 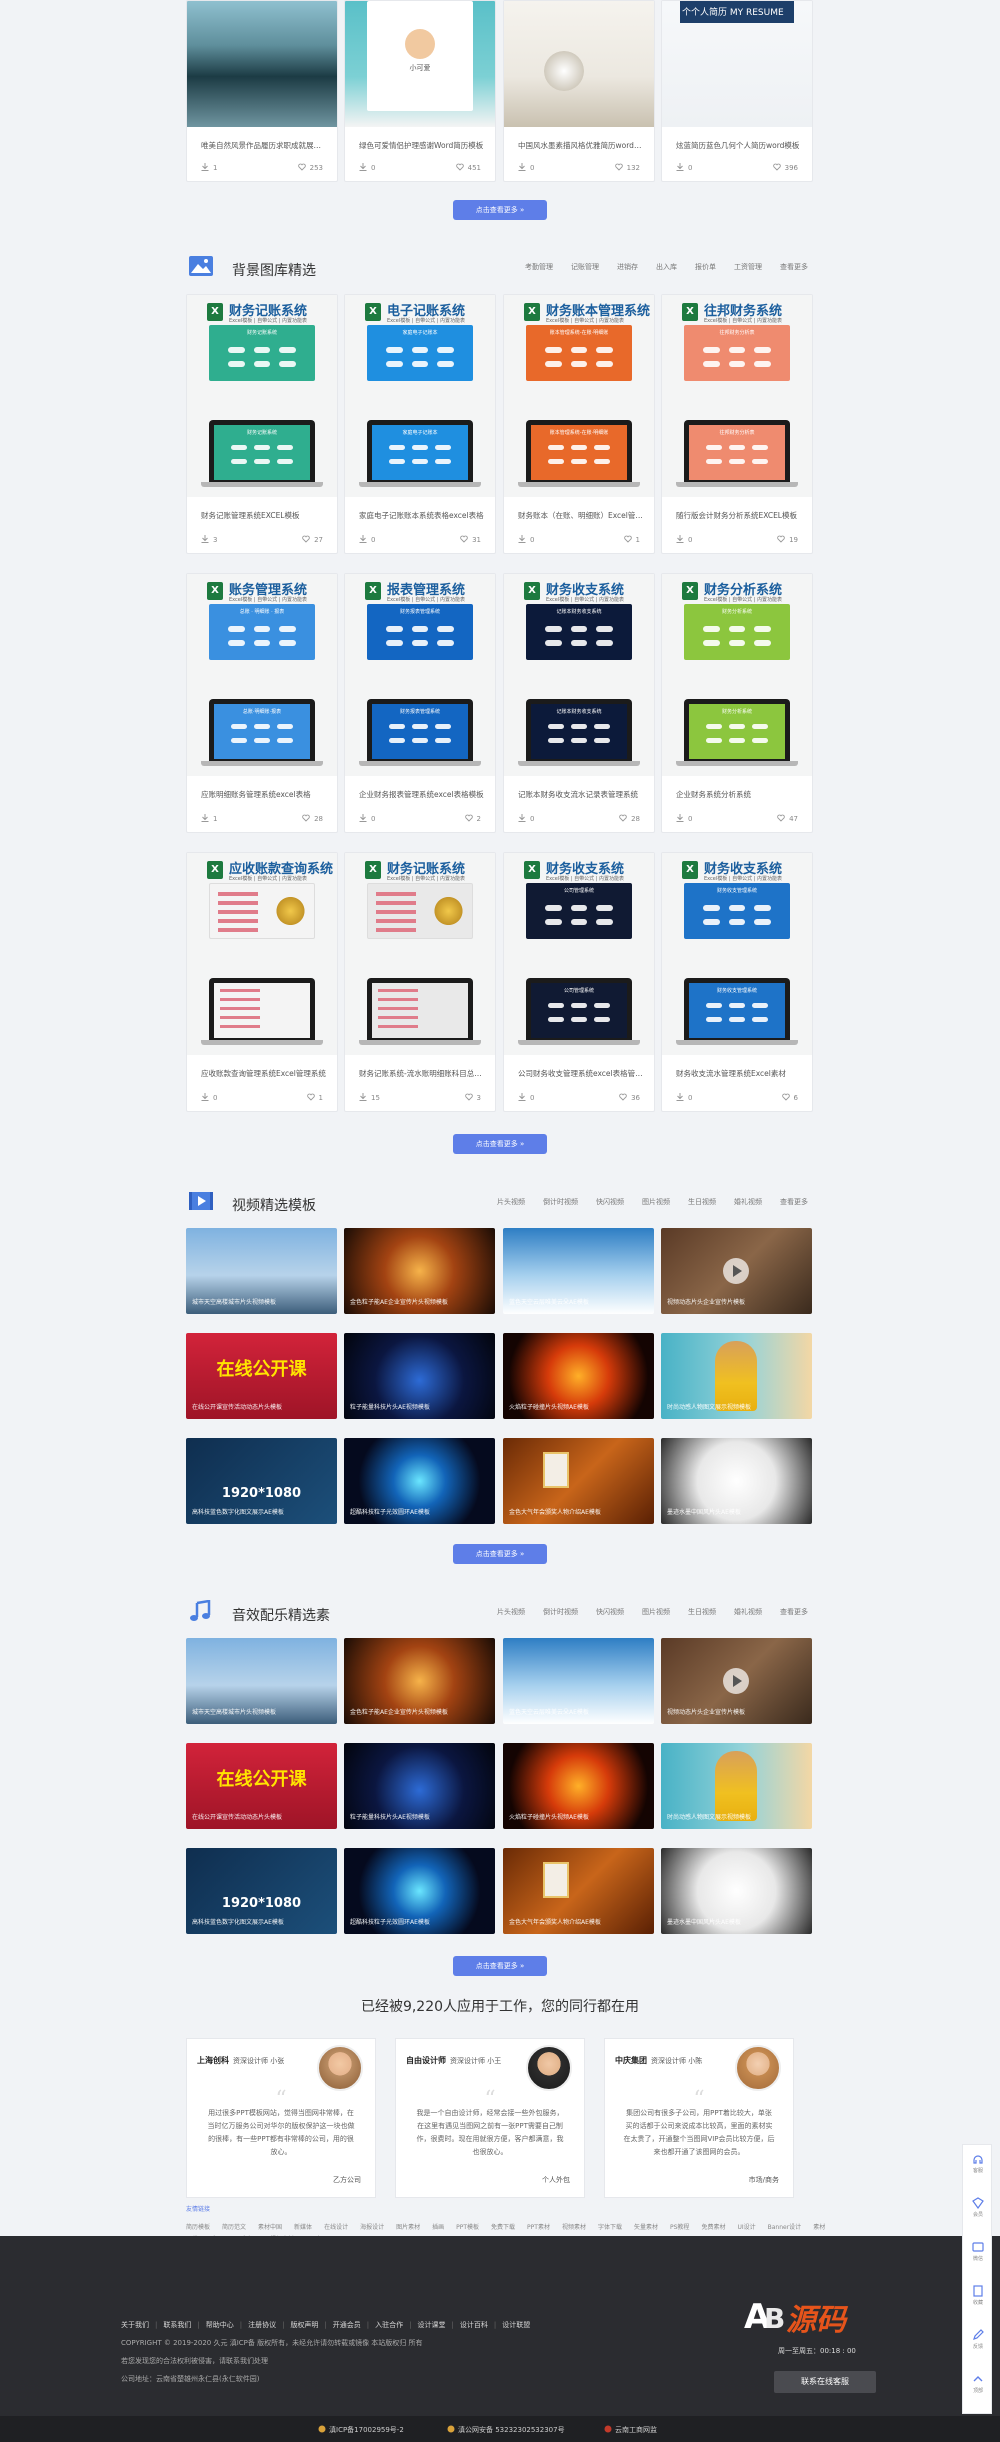 What do you see at coordinates (310, 167) in the screenshot?
I see `like-count: 253` at bounding box center [310, 167].